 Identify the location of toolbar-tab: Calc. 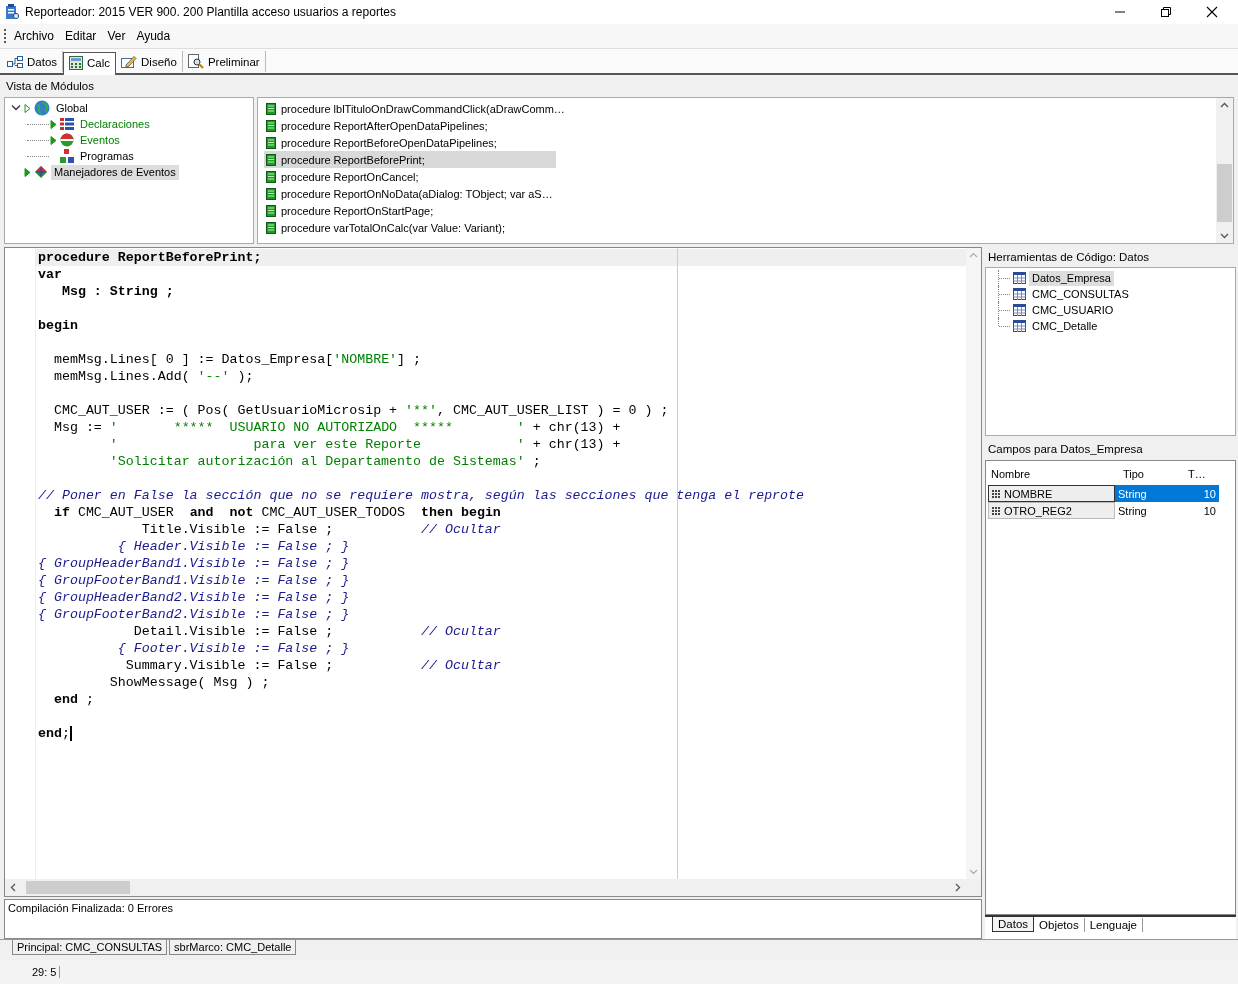
(90, 63).